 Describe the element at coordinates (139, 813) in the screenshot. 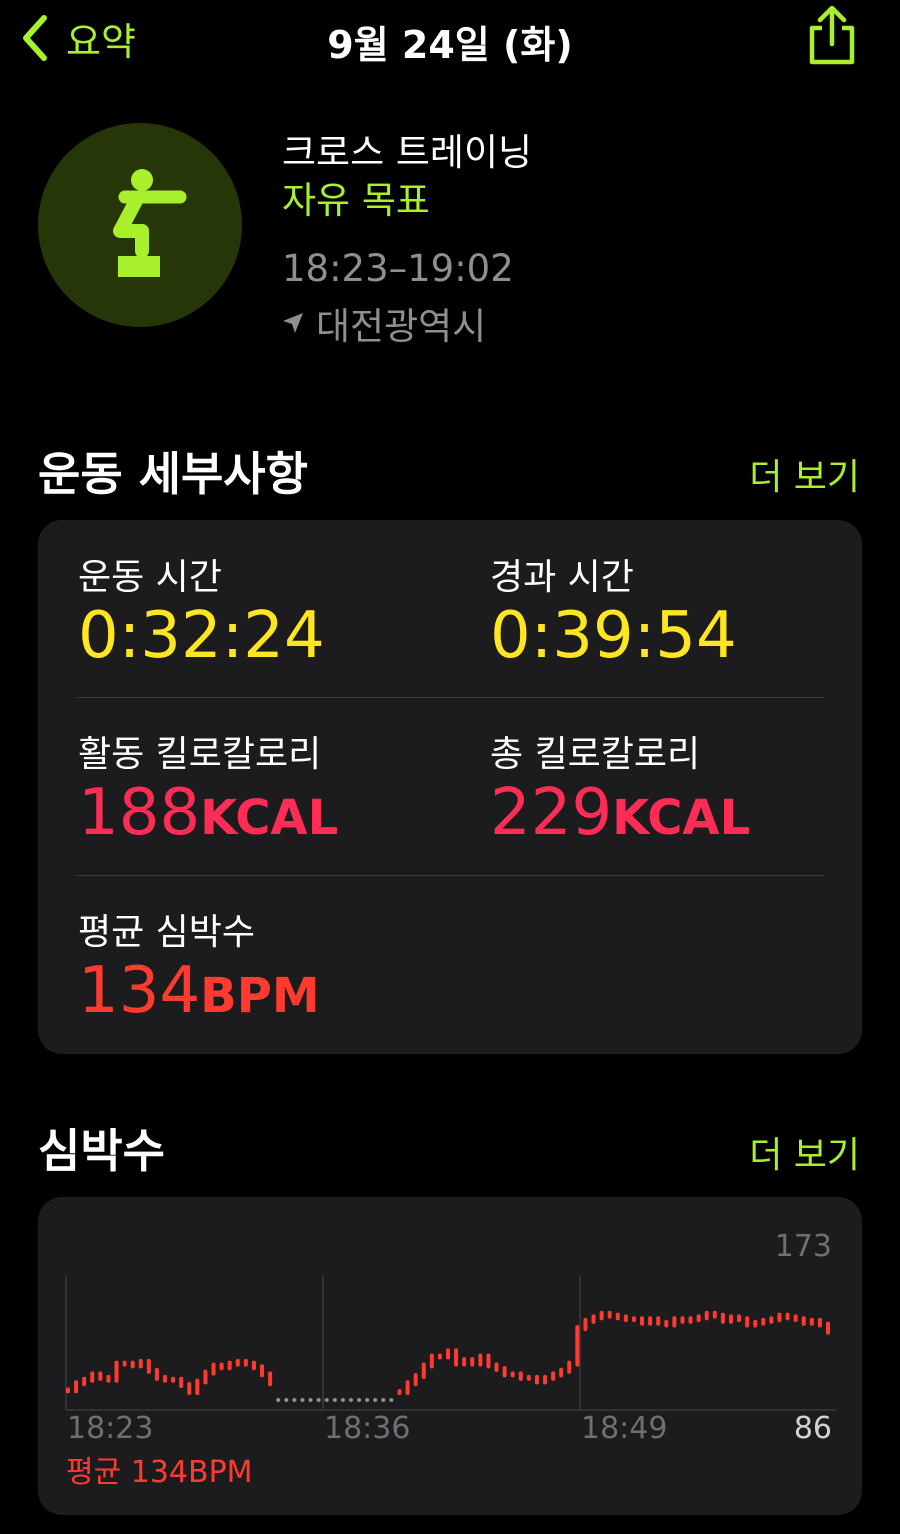

I see `active-kcal-number: 188` at that location.